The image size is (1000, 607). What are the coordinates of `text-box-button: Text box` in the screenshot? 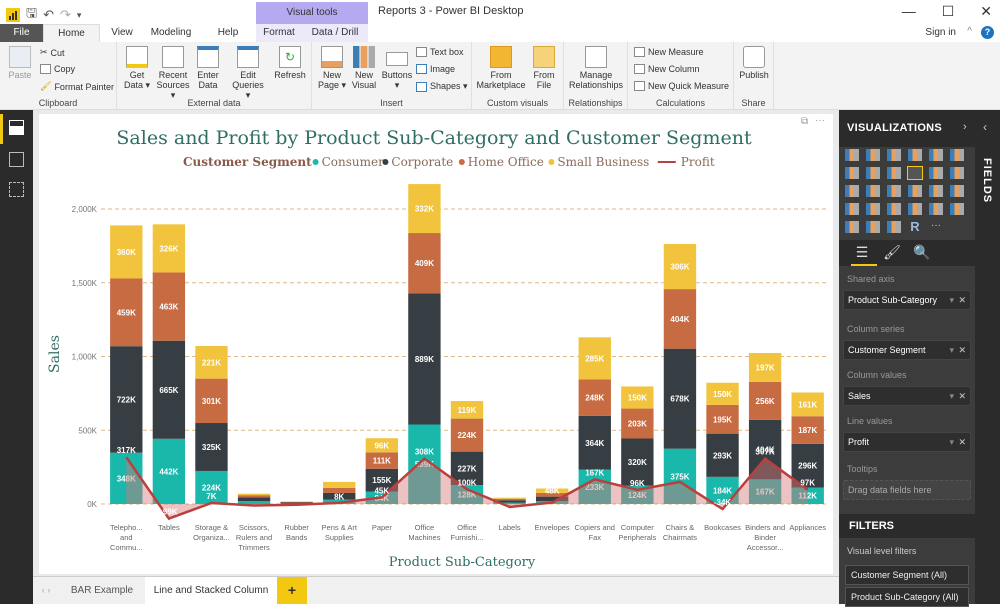 It's located at (440, 52).